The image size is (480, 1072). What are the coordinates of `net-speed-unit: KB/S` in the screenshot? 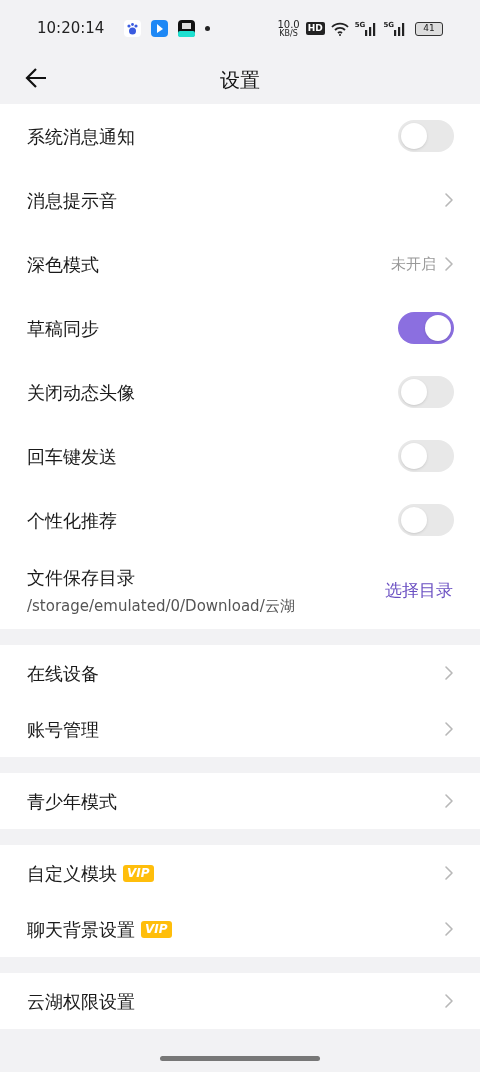 It's located at (288, 33).